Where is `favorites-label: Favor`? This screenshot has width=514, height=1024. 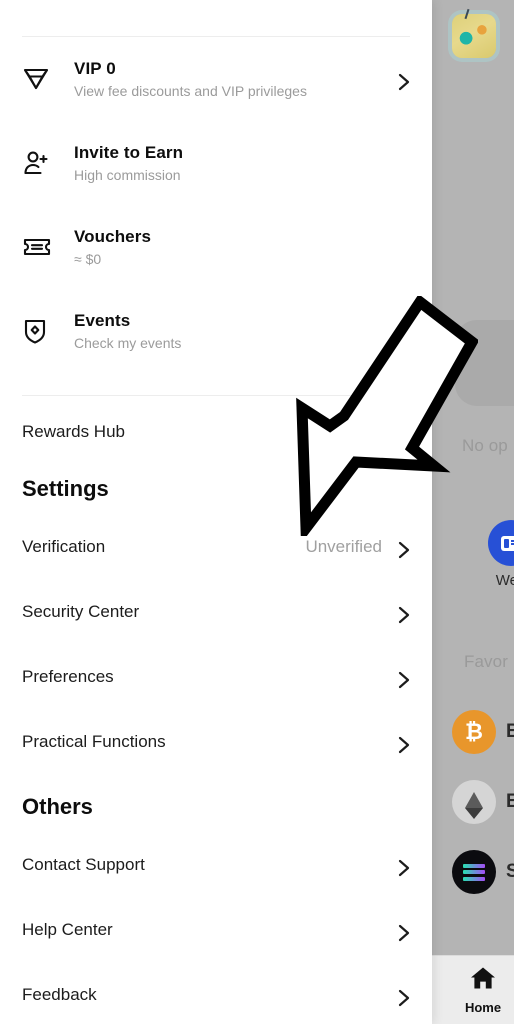
favorites-label: Favor is located at coordinates (486, 661).